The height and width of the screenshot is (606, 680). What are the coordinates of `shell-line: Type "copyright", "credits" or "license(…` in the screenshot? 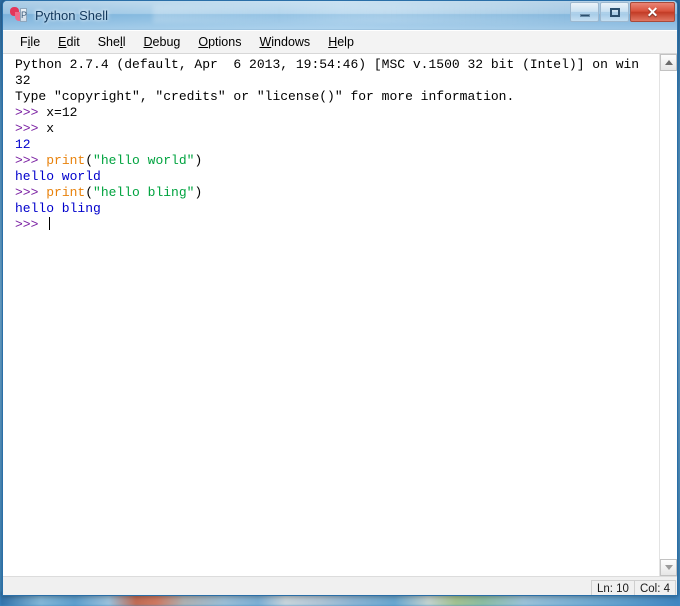 It's located at (337, 97).